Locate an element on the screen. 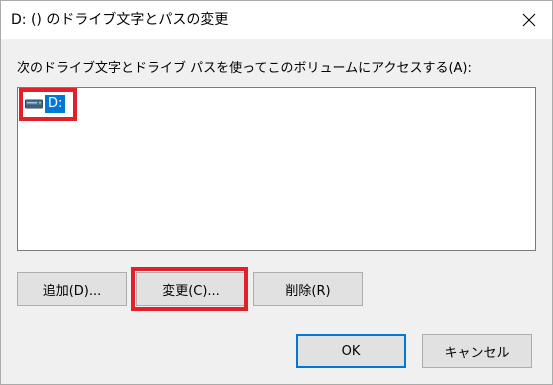 Image resolution: width=553 pixels, height=385 pixels. close-button is located at coordinates (529, 20).